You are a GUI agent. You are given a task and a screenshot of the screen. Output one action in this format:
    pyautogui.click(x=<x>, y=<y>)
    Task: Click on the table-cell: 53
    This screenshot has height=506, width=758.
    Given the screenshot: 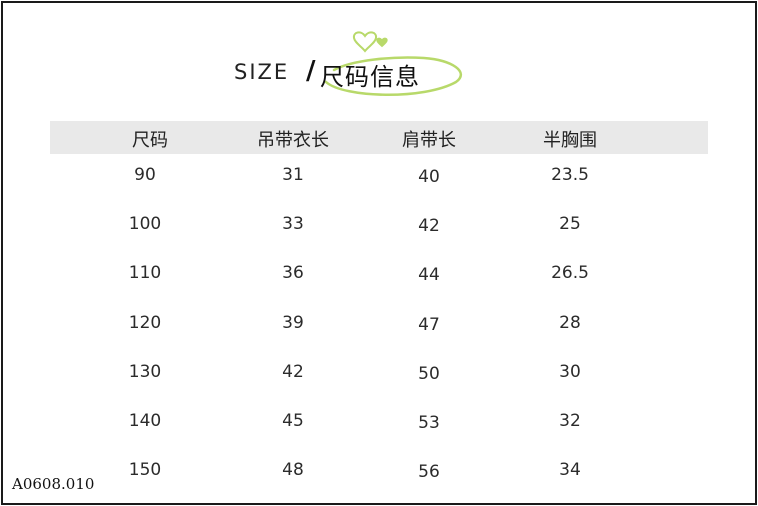 What is the action you would take?
    pyautogui.click(x=429, y=423)
    